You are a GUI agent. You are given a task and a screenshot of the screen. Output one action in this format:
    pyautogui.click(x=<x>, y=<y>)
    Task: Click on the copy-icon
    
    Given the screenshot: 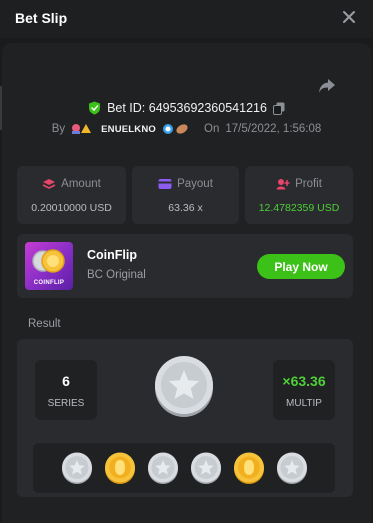 What is the action you would take?
    pyautogui.click(x=278, y=108)
    